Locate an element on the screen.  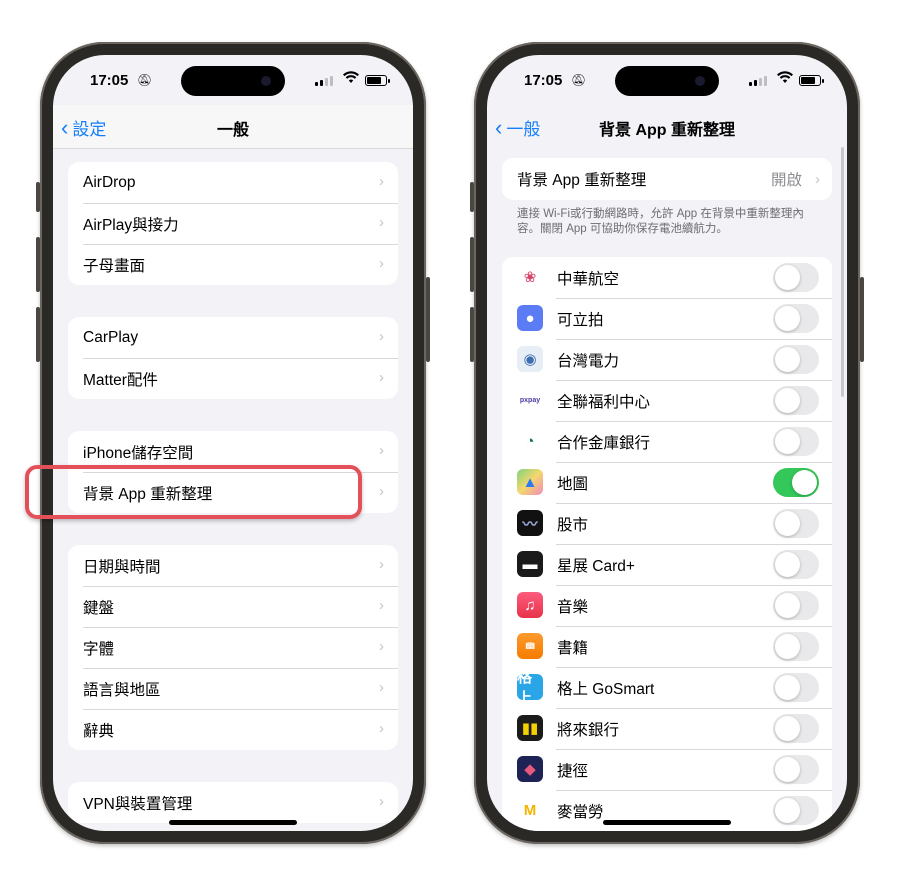
settings-group-4: 日期與時間 › 鍵盤 › 字體 › 語言與地區 › 辭典 › is located at coordinates (233, 647).